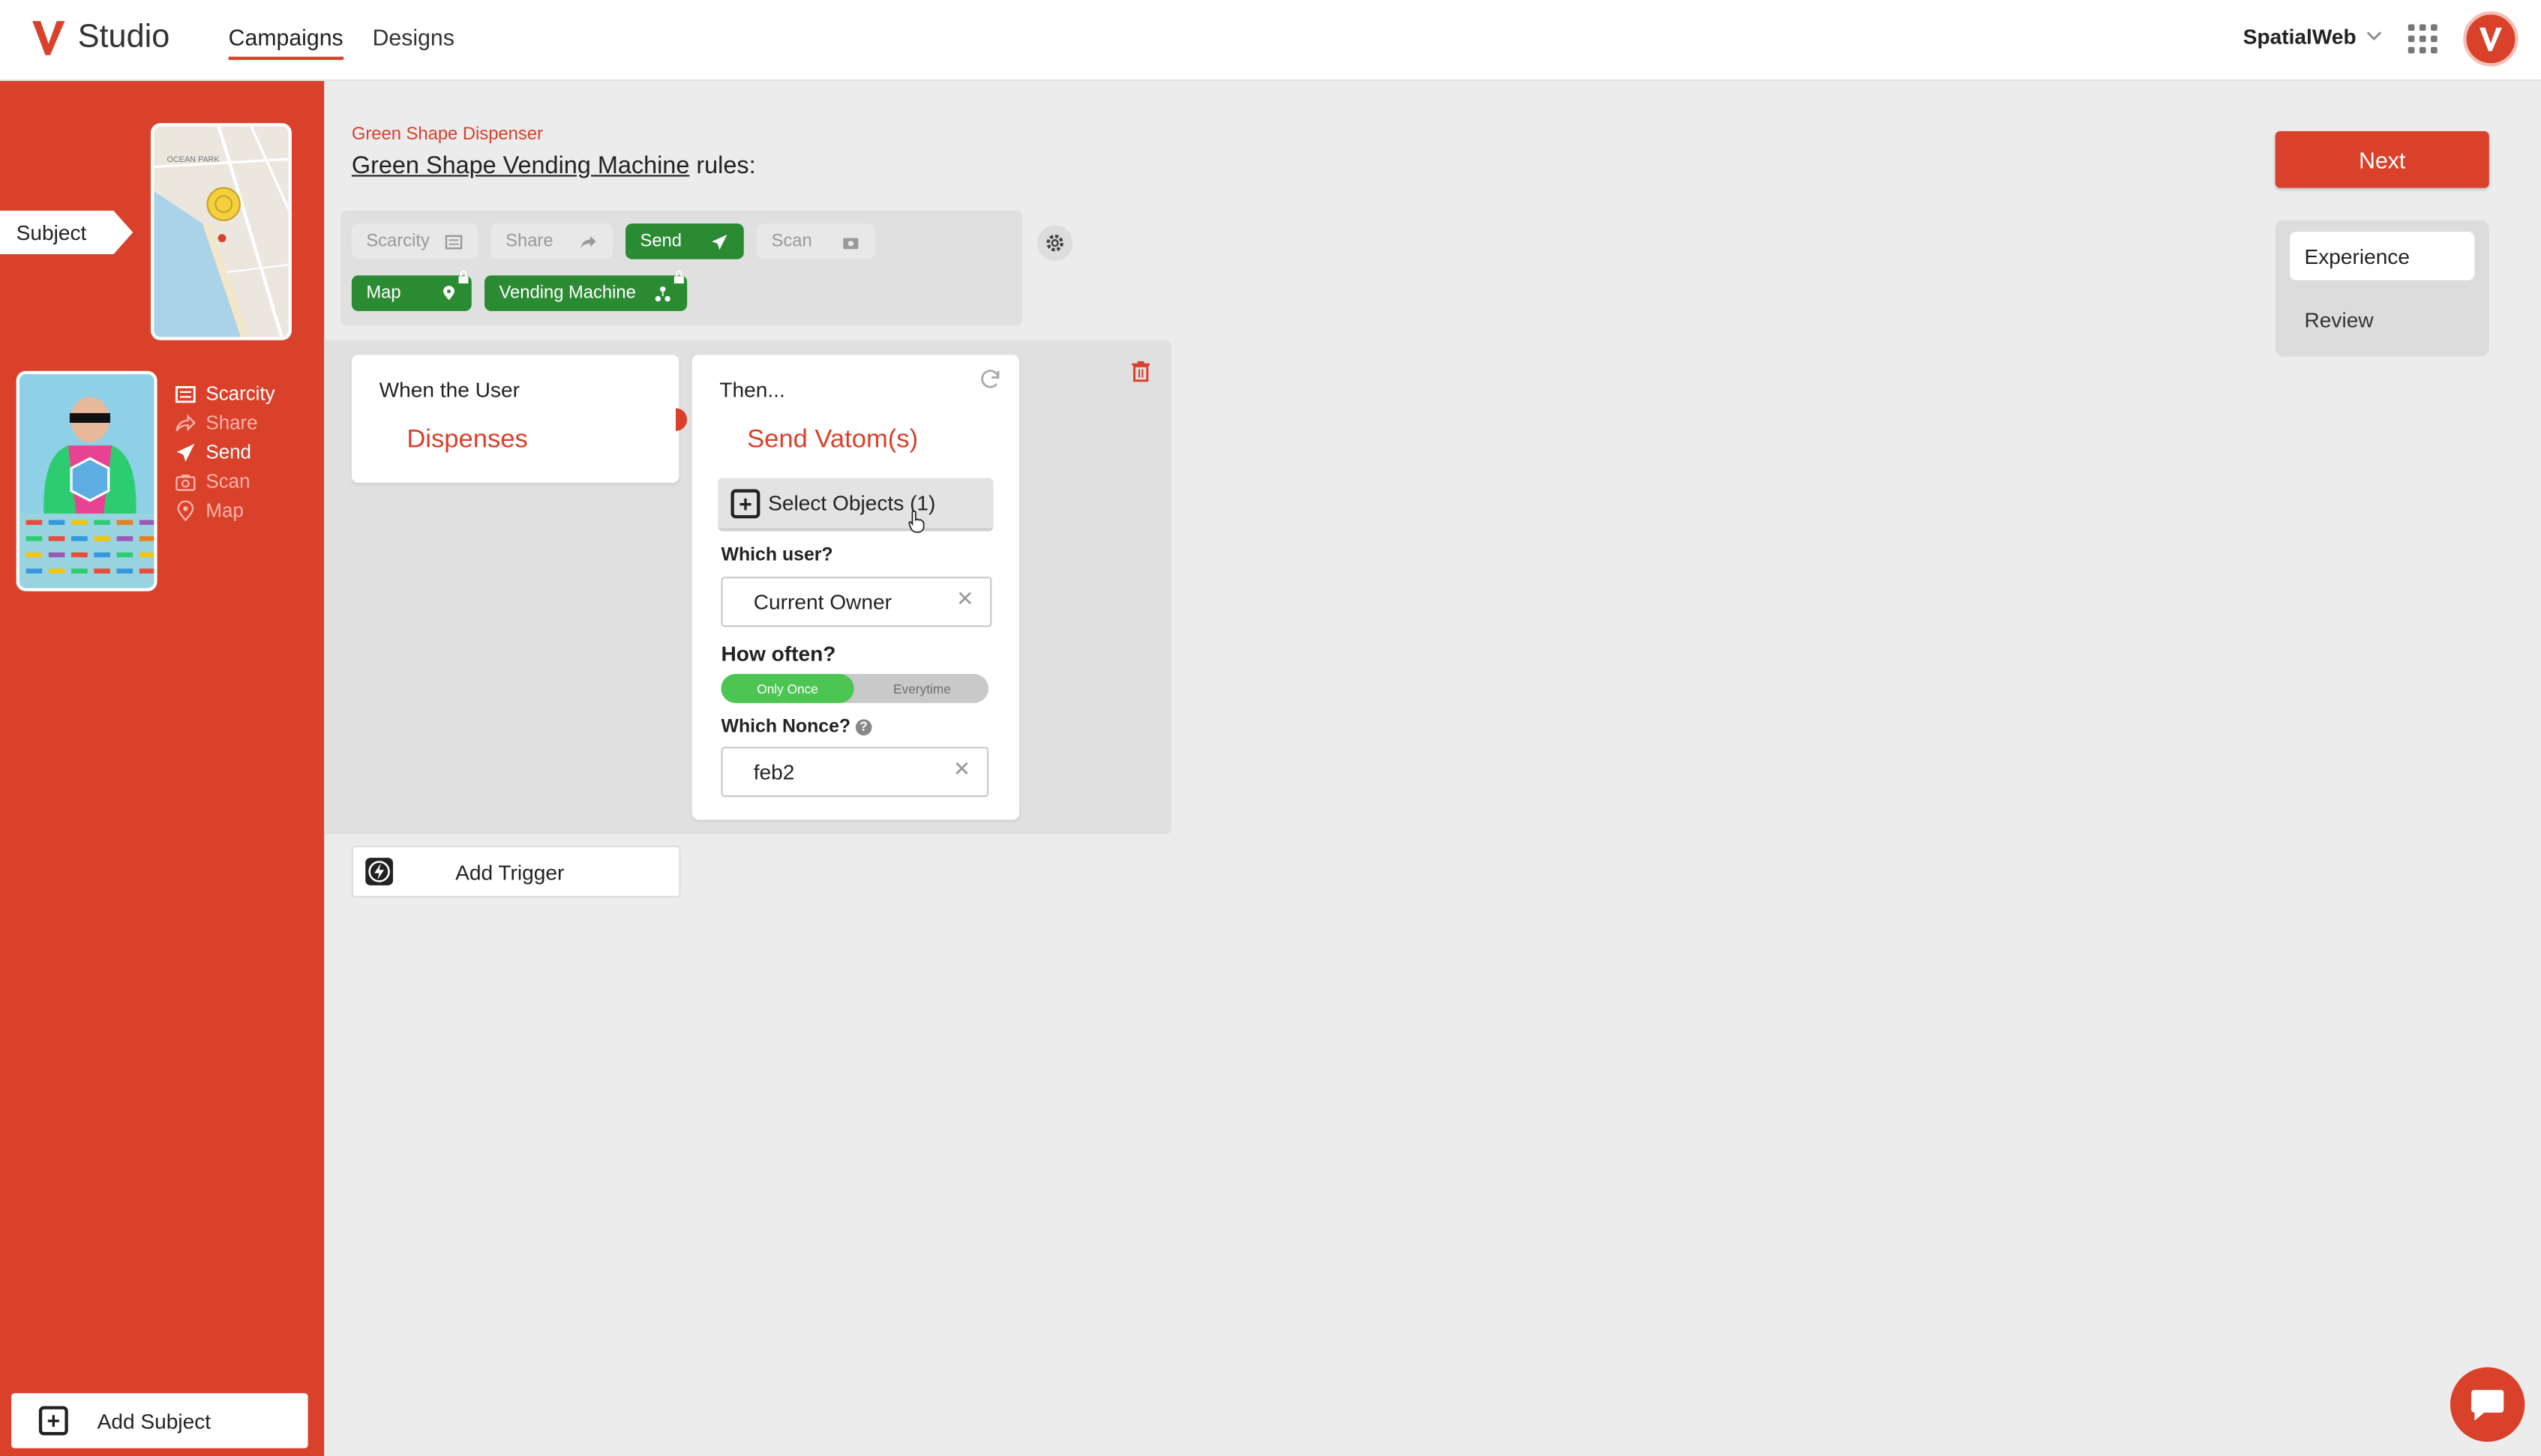 This screenshot has width=2541, height=1456. I want to click on trigger-card-action: Dispenses, so click(466, 440).